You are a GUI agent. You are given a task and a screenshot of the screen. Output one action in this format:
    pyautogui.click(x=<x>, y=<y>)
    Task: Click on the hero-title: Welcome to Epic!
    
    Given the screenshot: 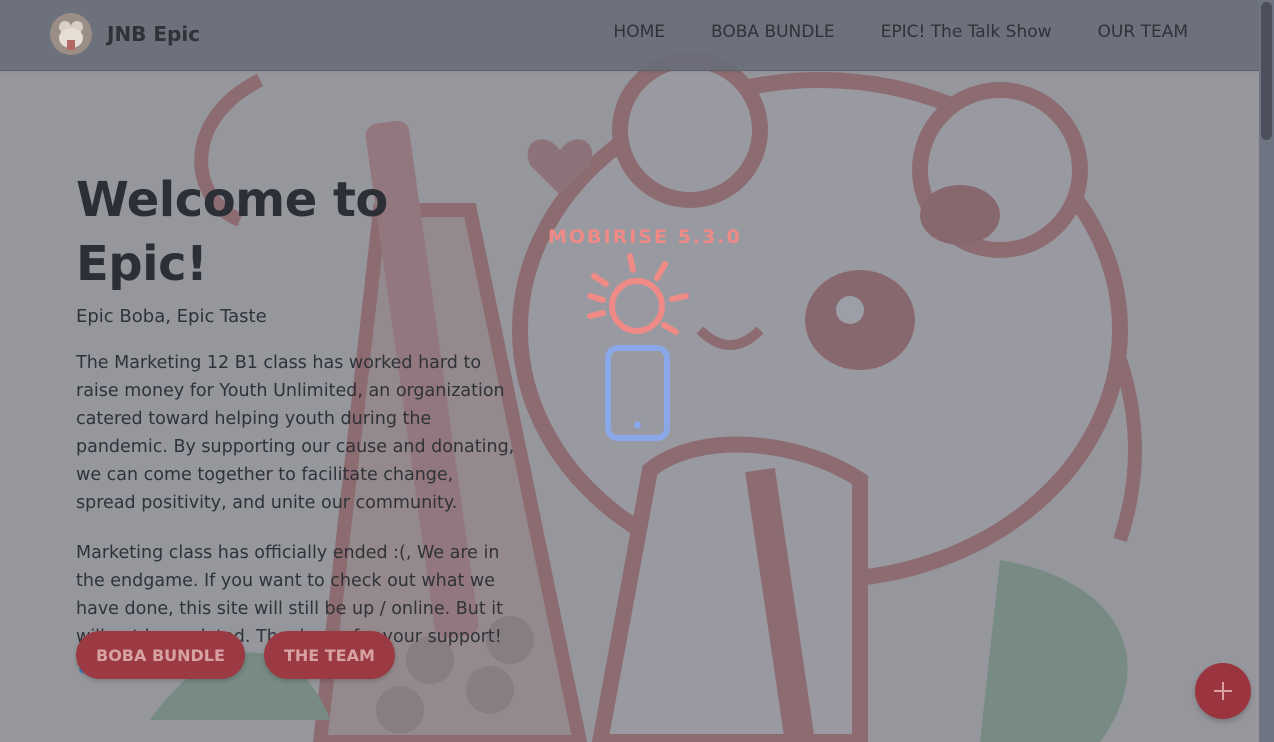 What is the action you would take?
    pyautogui.click(x=232, y=232)
    